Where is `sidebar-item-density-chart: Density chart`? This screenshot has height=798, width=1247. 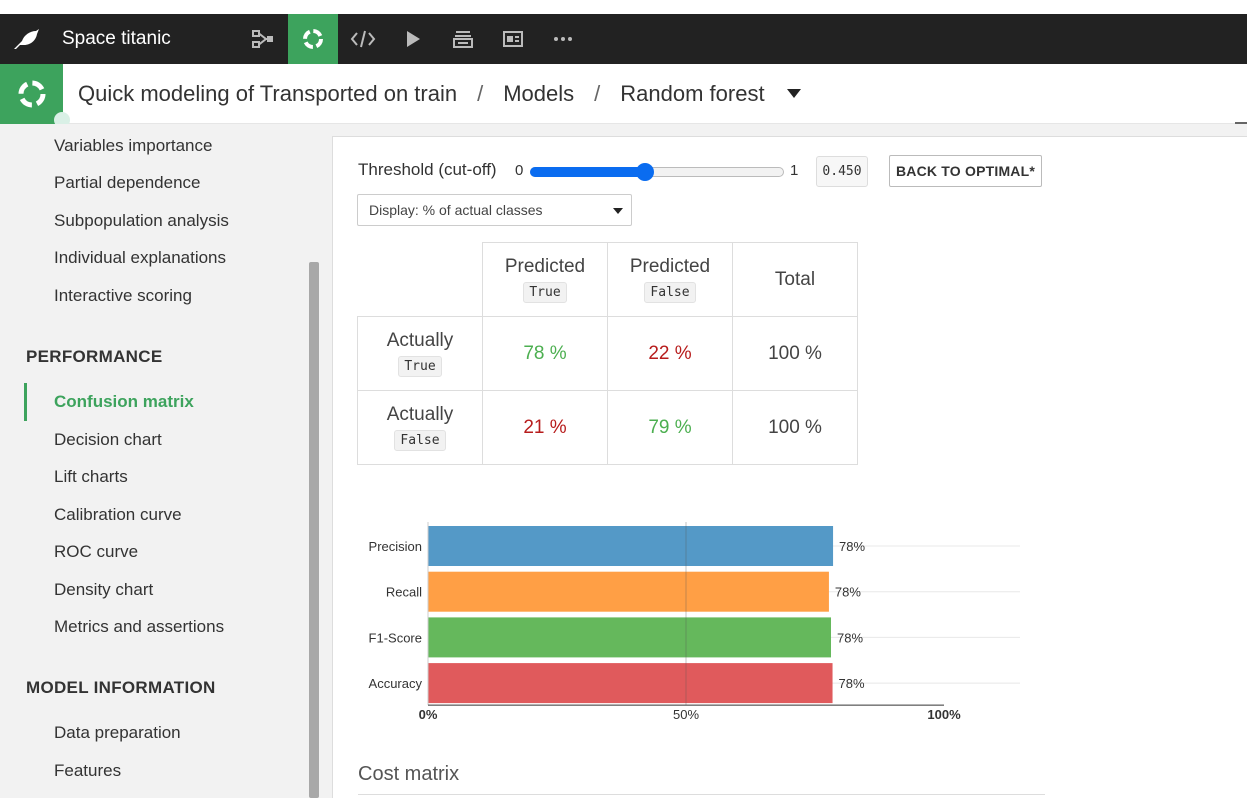
sidebar-item-density-chart: Density chart is located at coordinates (103, 590).